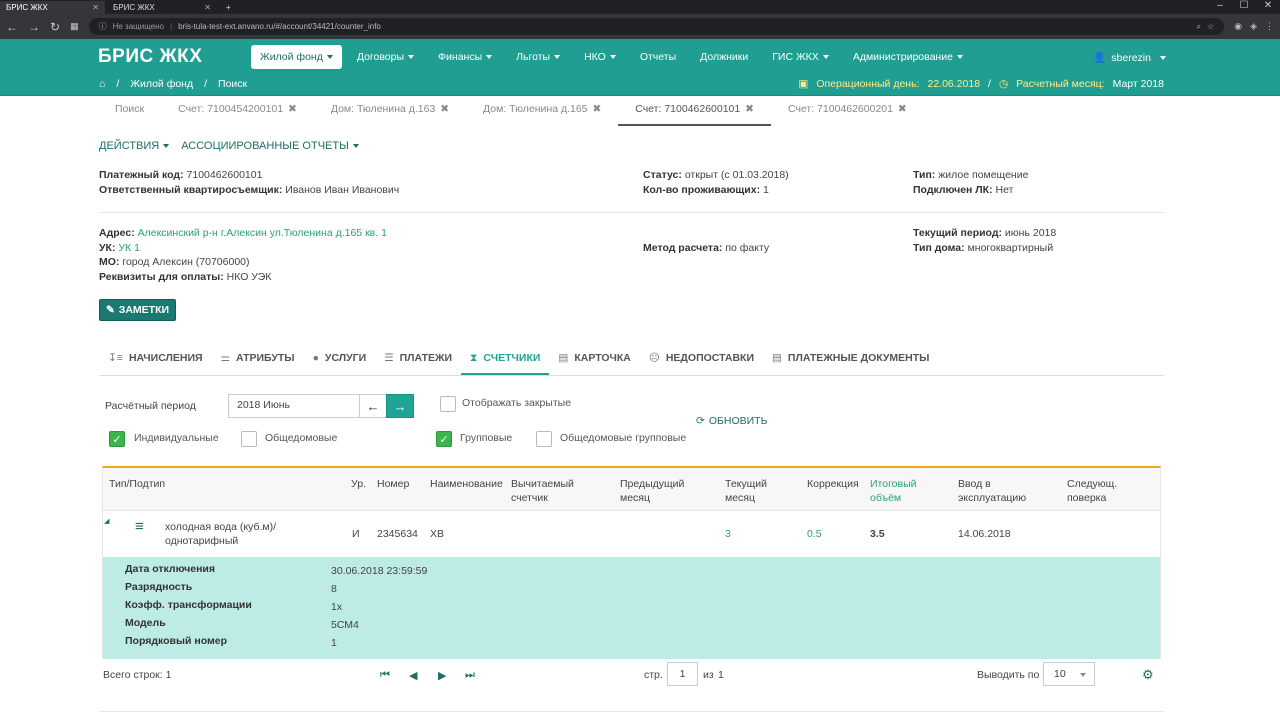  I want to click on expand-icon: ◢, so click(106, 522).